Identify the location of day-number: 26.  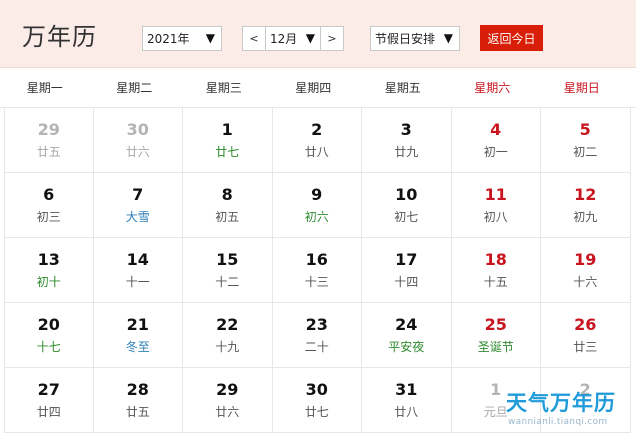
(585, 324).